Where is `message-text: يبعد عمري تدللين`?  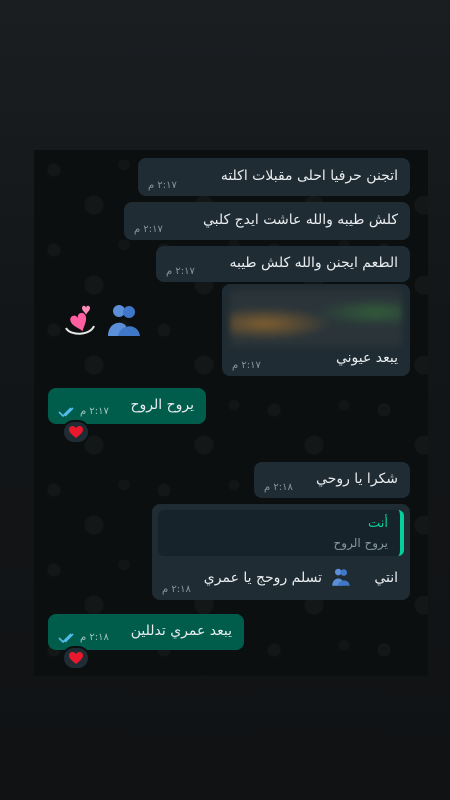 message-text: يبعد عمري تدللين is located at coordinates (181, 631).